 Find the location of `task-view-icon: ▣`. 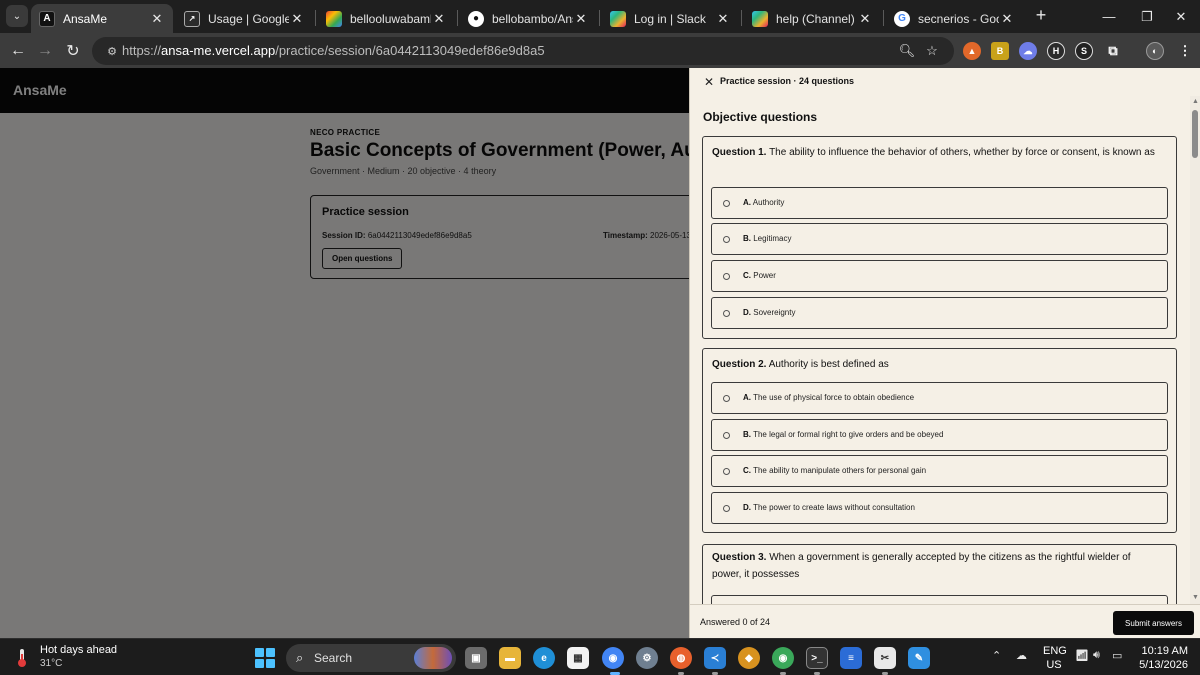

task-view-icon: ▣ is located at coordinates (476, 658).